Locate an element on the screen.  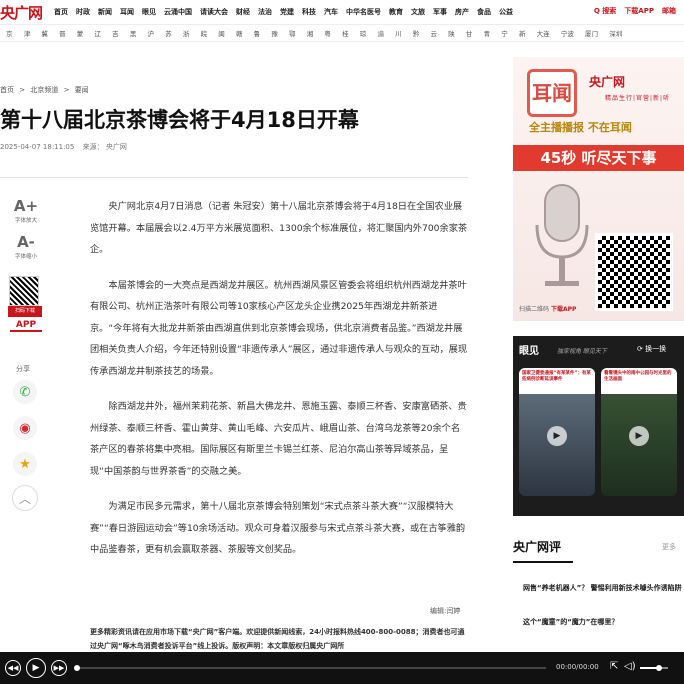
swap-button: ⟳ 换一换 is located at coordinates (651, 349).